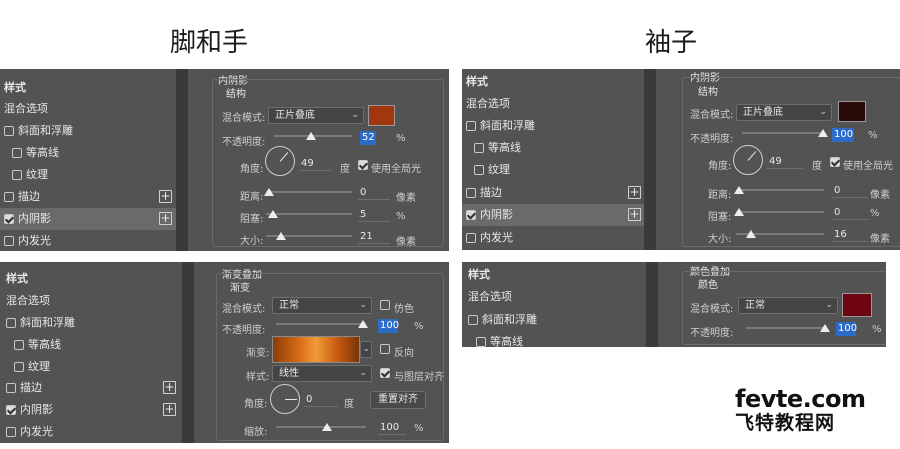 The width and height of the screenshot is (900, 449). Describe the element at coordinates (368, 138) in the screenshot. I see `opacity-input: 52` at that location.